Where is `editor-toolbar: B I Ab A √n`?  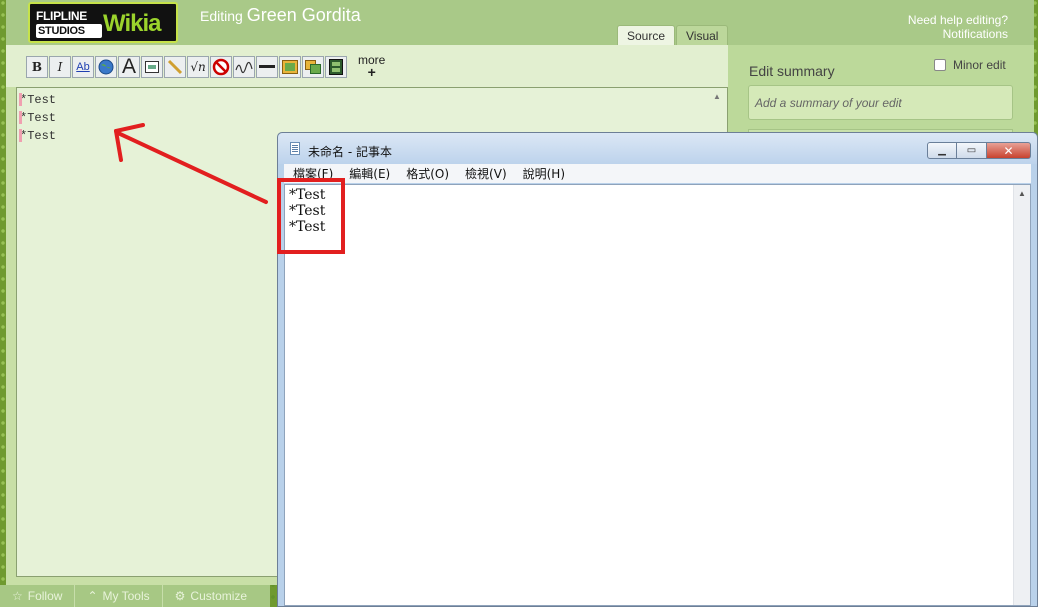
editor-toolbar: B I Ab A √n is located at coordinates (186, 66).